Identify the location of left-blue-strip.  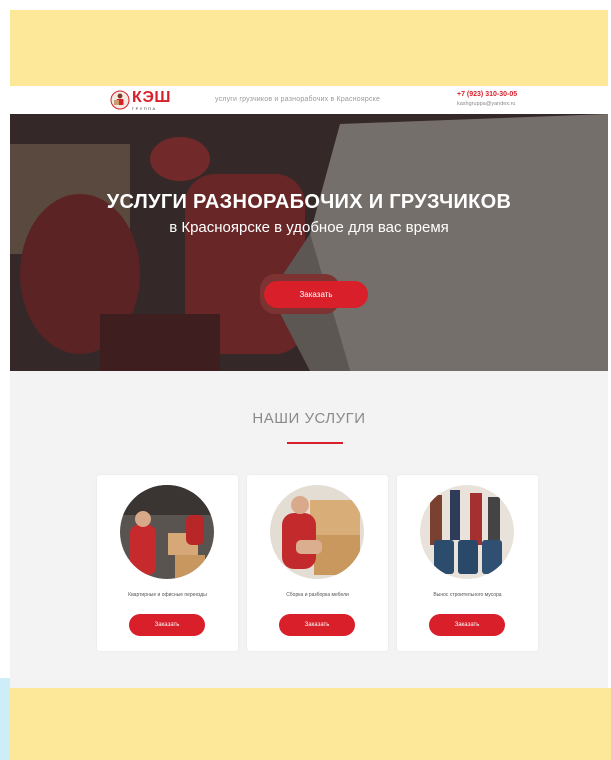
(5, 719).